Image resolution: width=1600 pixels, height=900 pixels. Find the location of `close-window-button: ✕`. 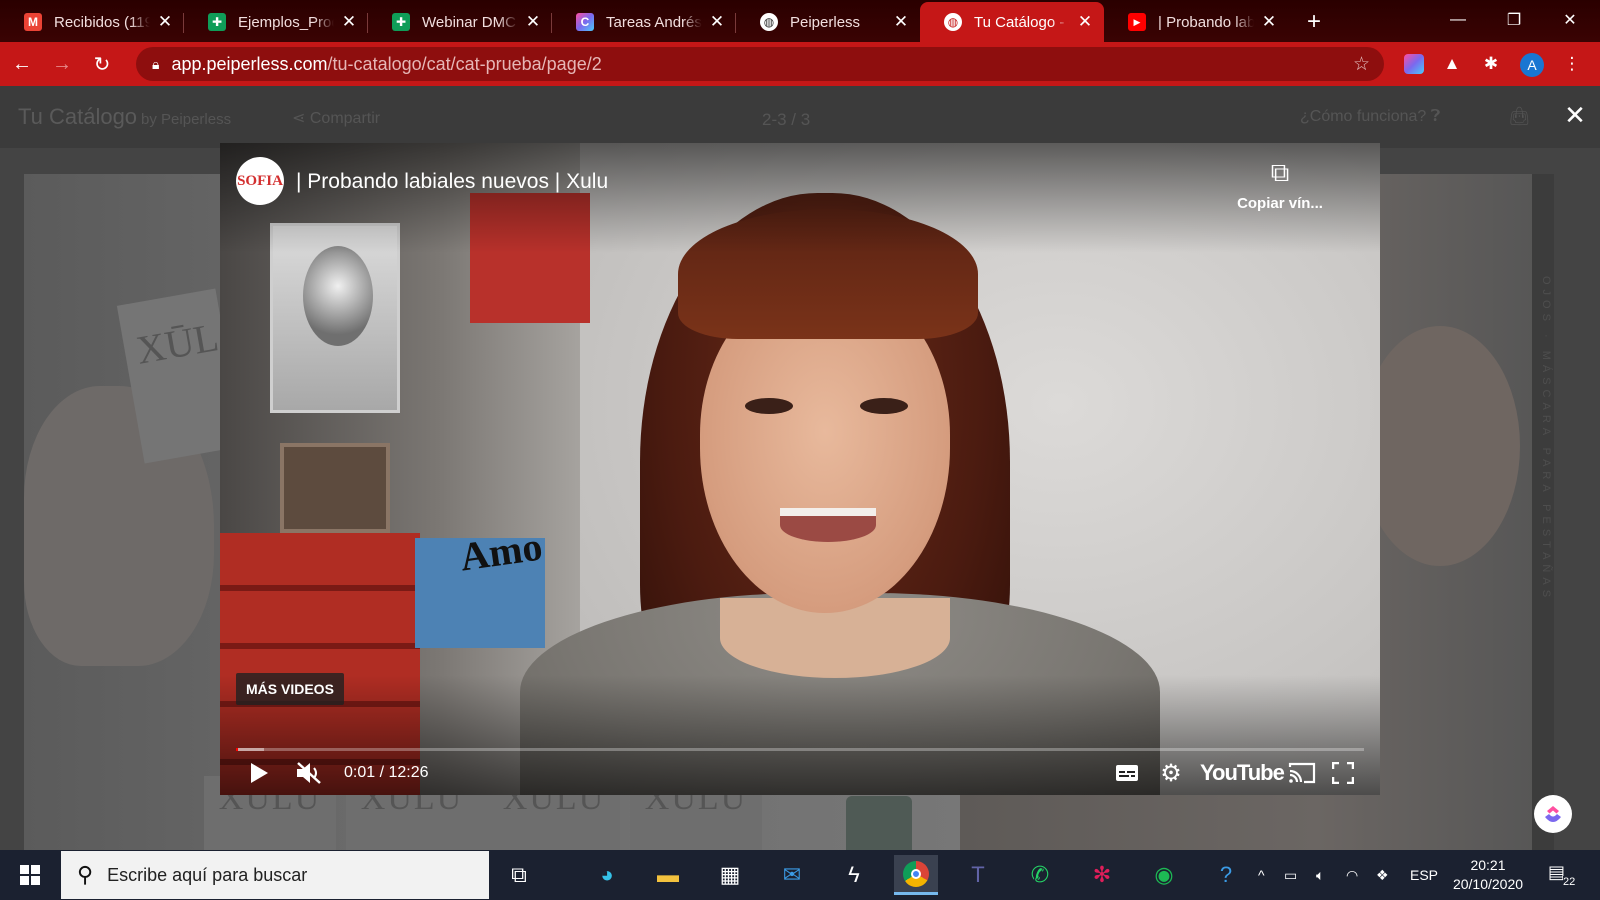

close-window-button: ✕ is located at coordinates (1570, 20).